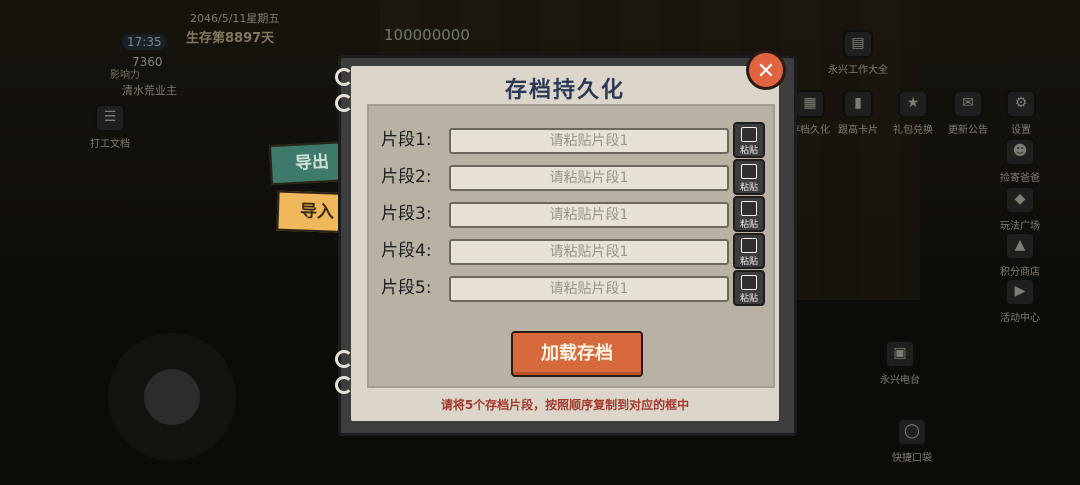 The height and width of the screenshot is (485, 1080). Describe the element at coordinates (406, 140) in the screenshot. I see `fragment-label: 片段1:` at that location.